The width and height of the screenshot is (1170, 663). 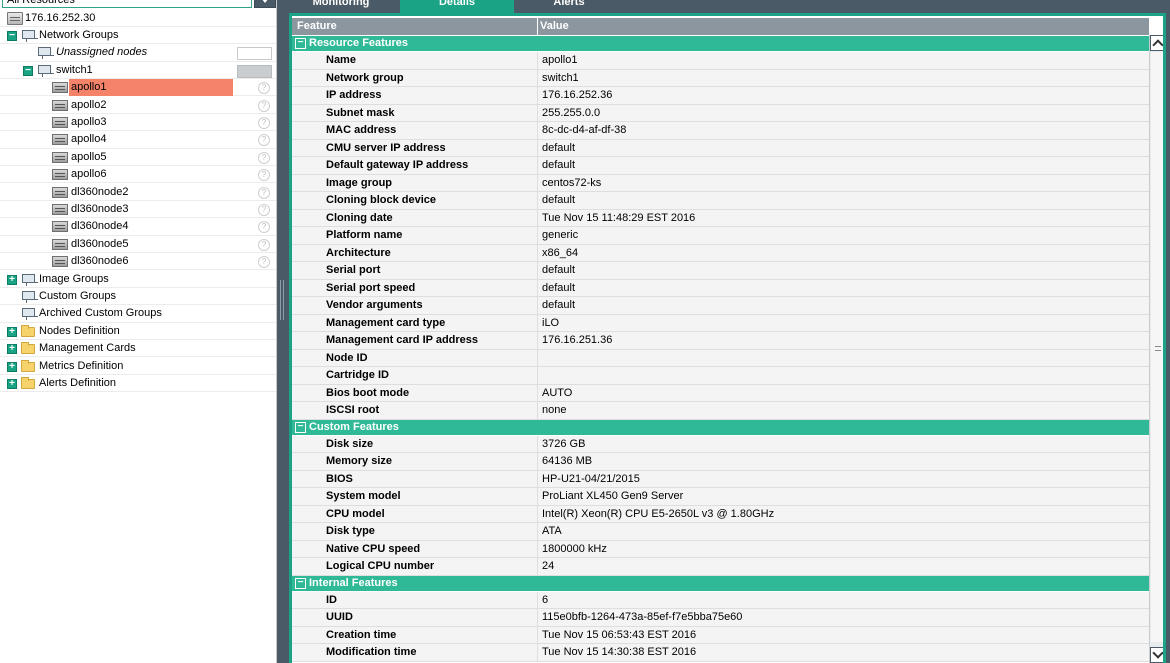 I want to click on table-row: Vendor arguments default, so click(x=720, y=306).